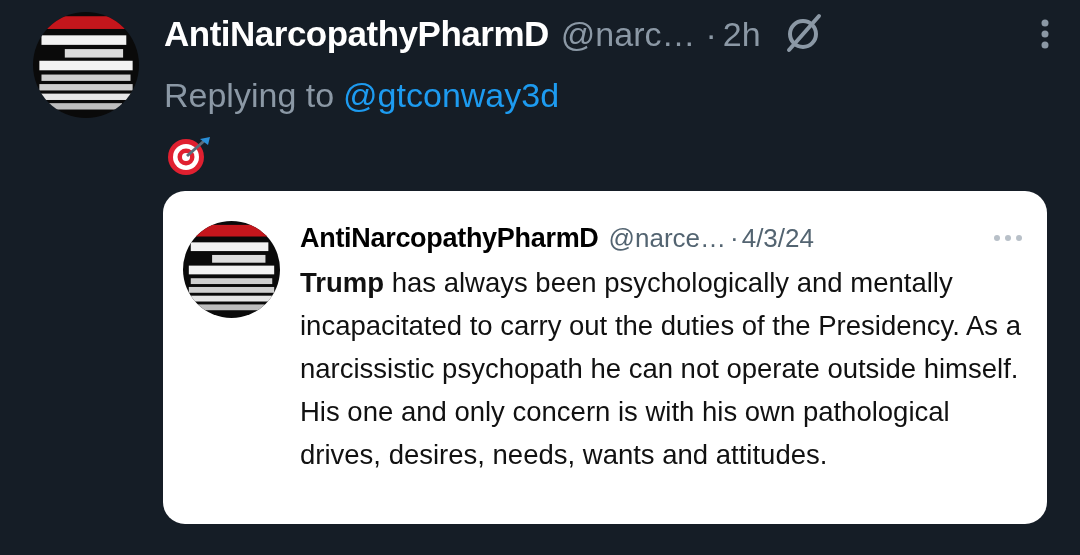 Image resolution: width=1080 pixels, height=555 pixels. I want to click on more-icon, so click(1045, 34).